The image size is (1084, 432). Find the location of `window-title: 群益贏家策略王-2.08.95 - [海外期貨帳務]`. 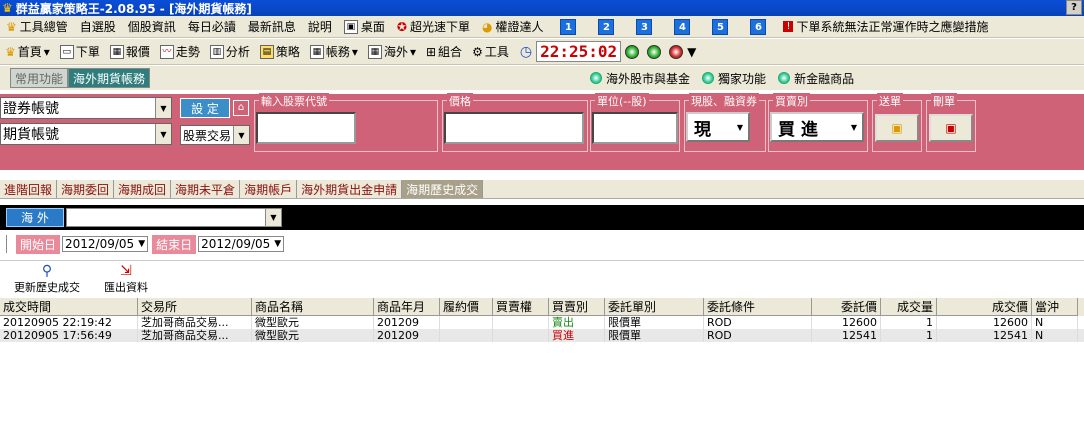

window-title: 群益贏家策略王-2.08.95 - [海外期貨帳務] is located at coordinates (133, 8).